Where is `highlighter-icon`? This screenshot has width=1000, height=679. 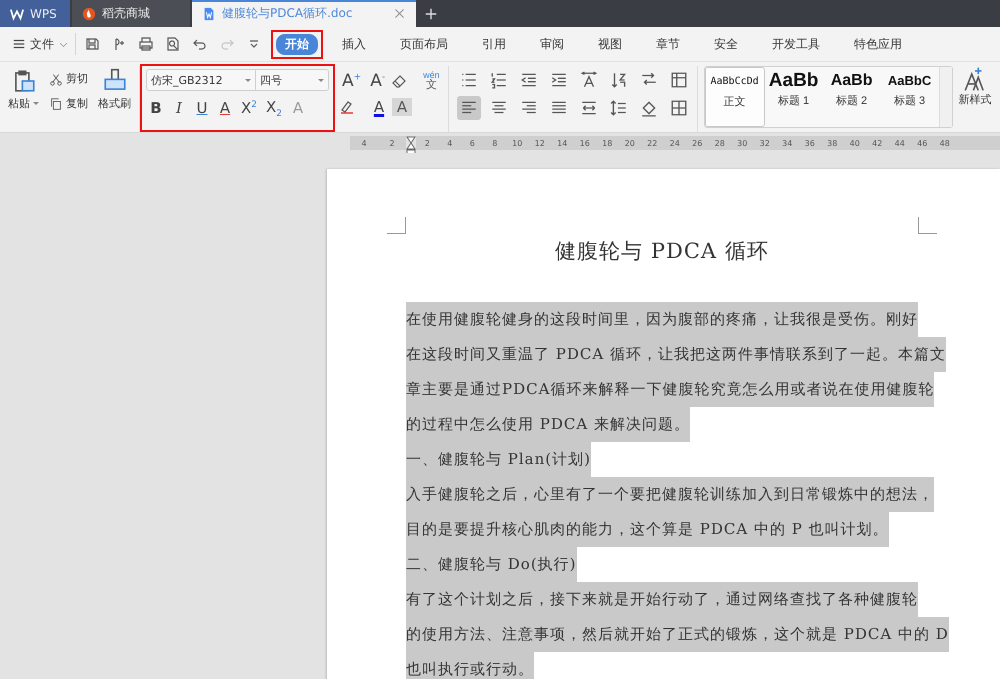
highlighter-icon is located at coordinates (347, 107).